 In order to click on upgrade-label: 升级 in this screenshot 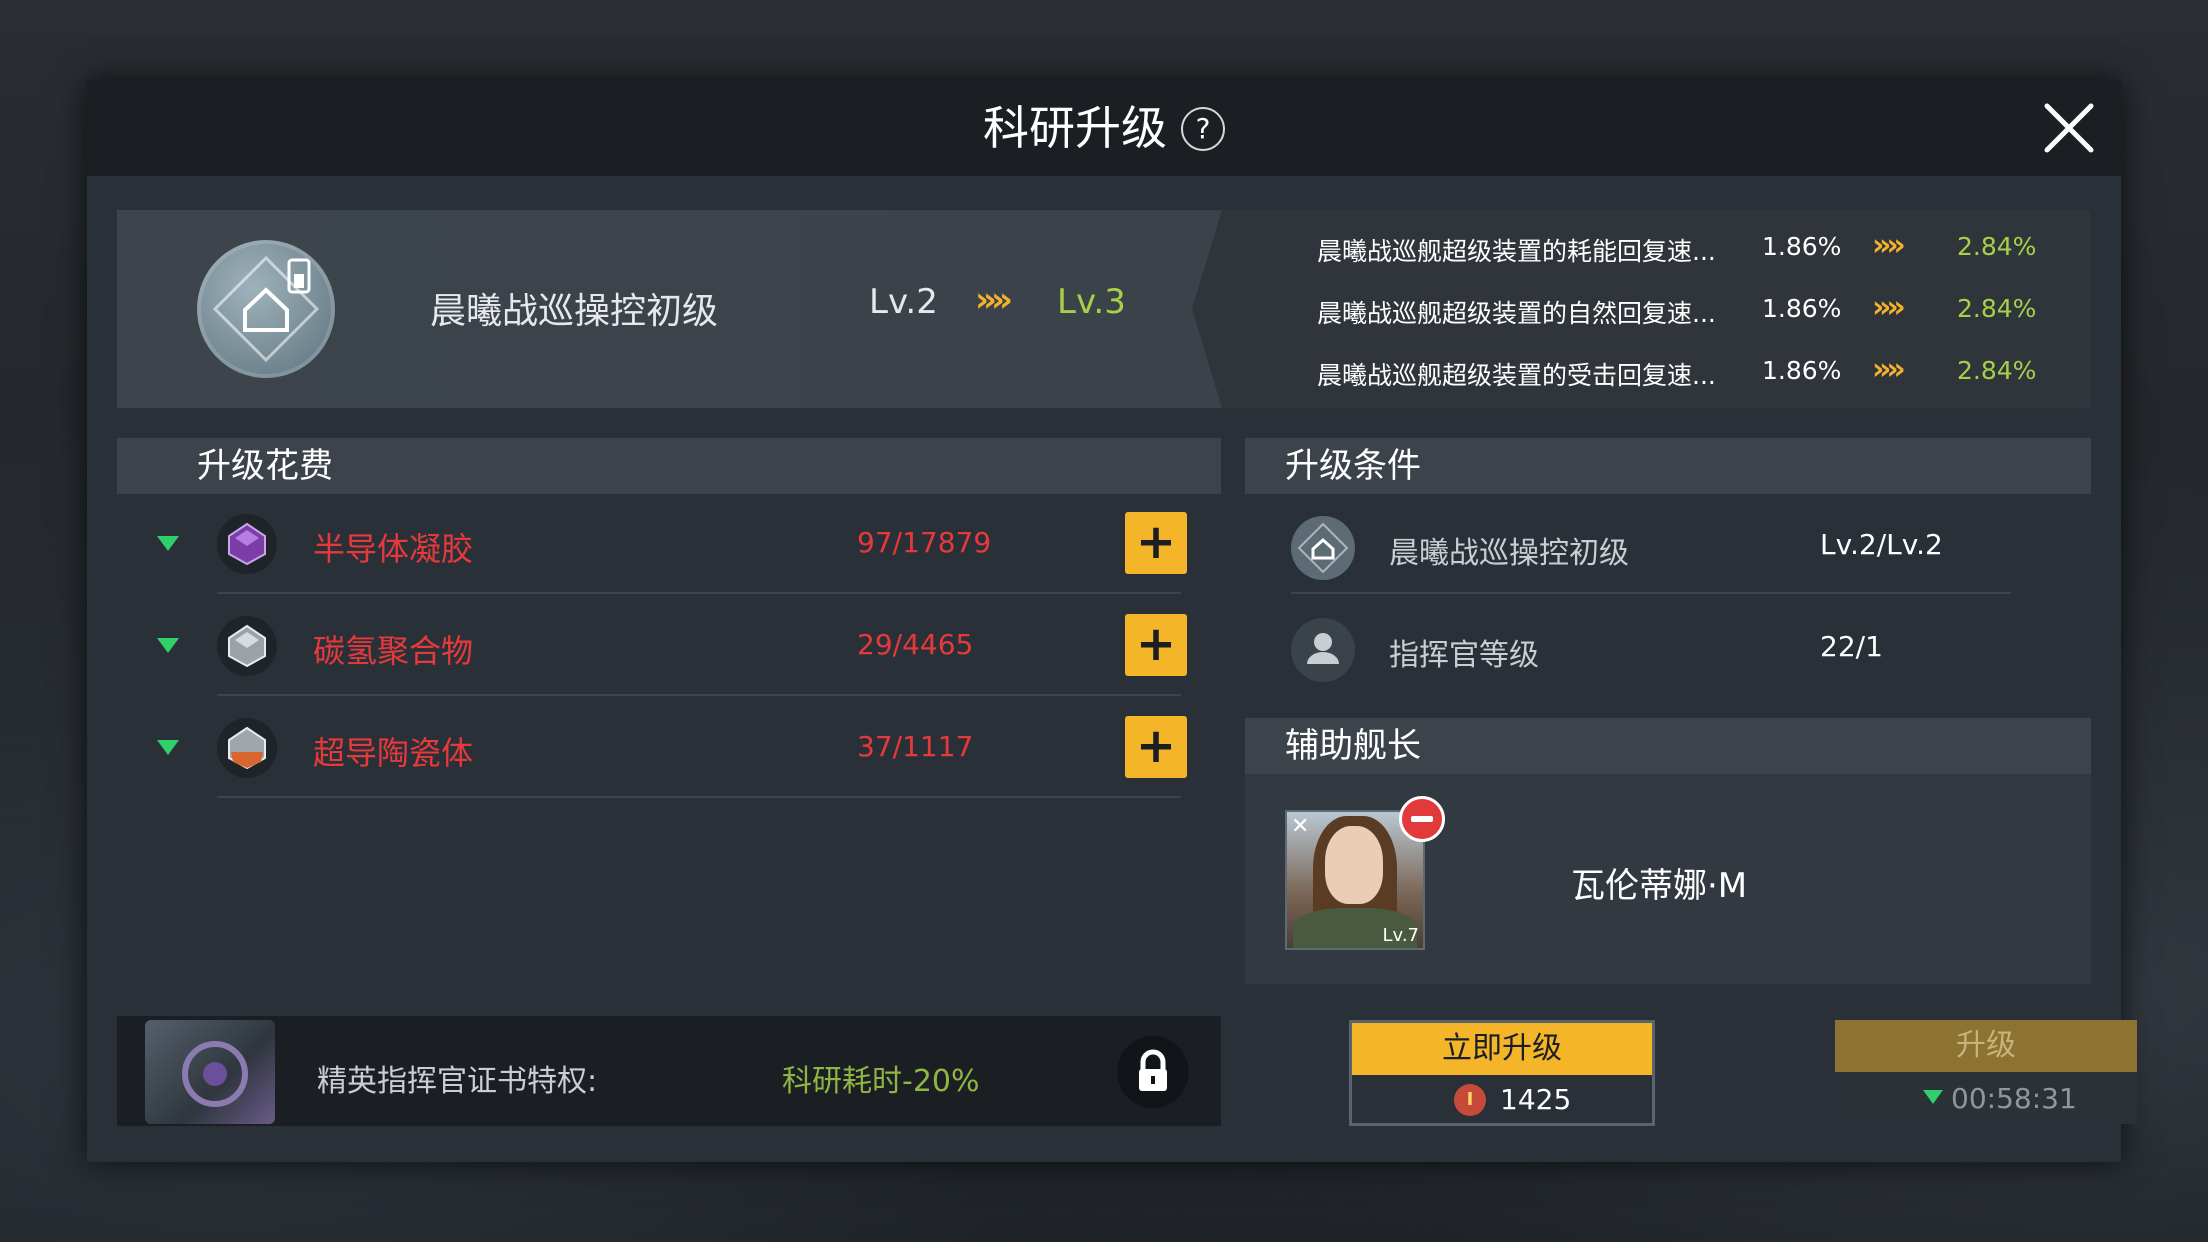, I will do `click(1986, 1046)`.